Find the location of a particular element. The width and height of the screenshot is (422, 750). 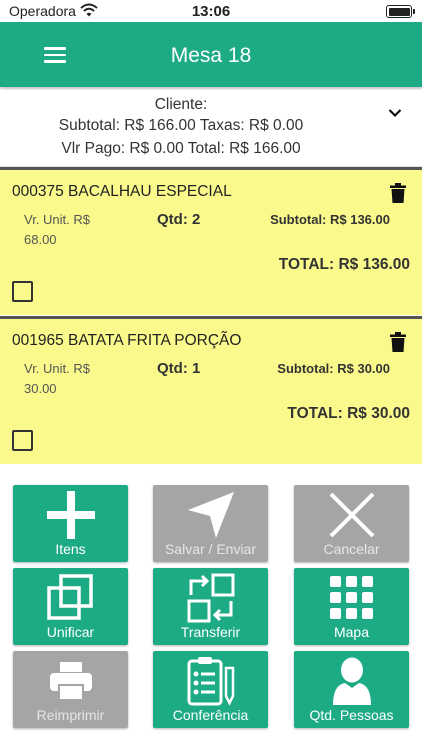

send-icon is located at coordinates (210, 515).